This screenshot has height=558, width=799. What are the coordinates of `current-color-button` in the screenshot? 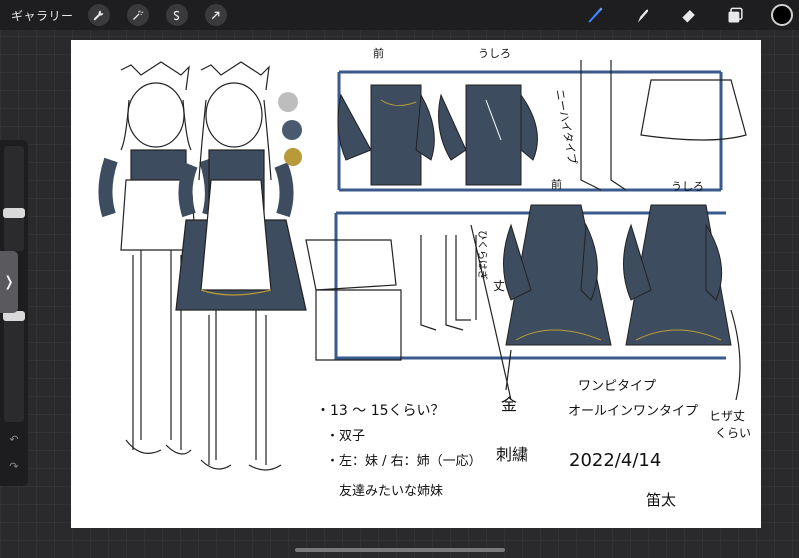 It's located at (782, 15).